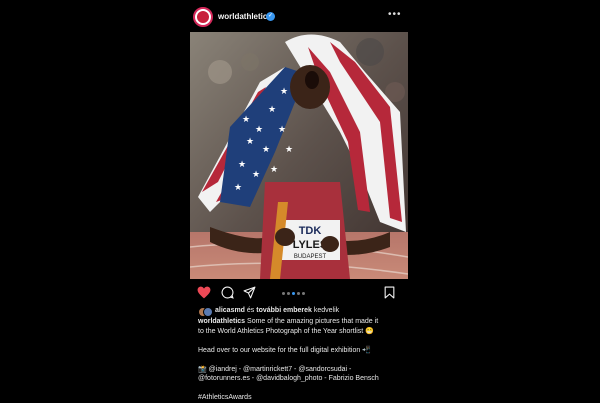 The width and height of the screenshot is (600, 403). I want to click on likes-others: további emberek, so click(284, 310).